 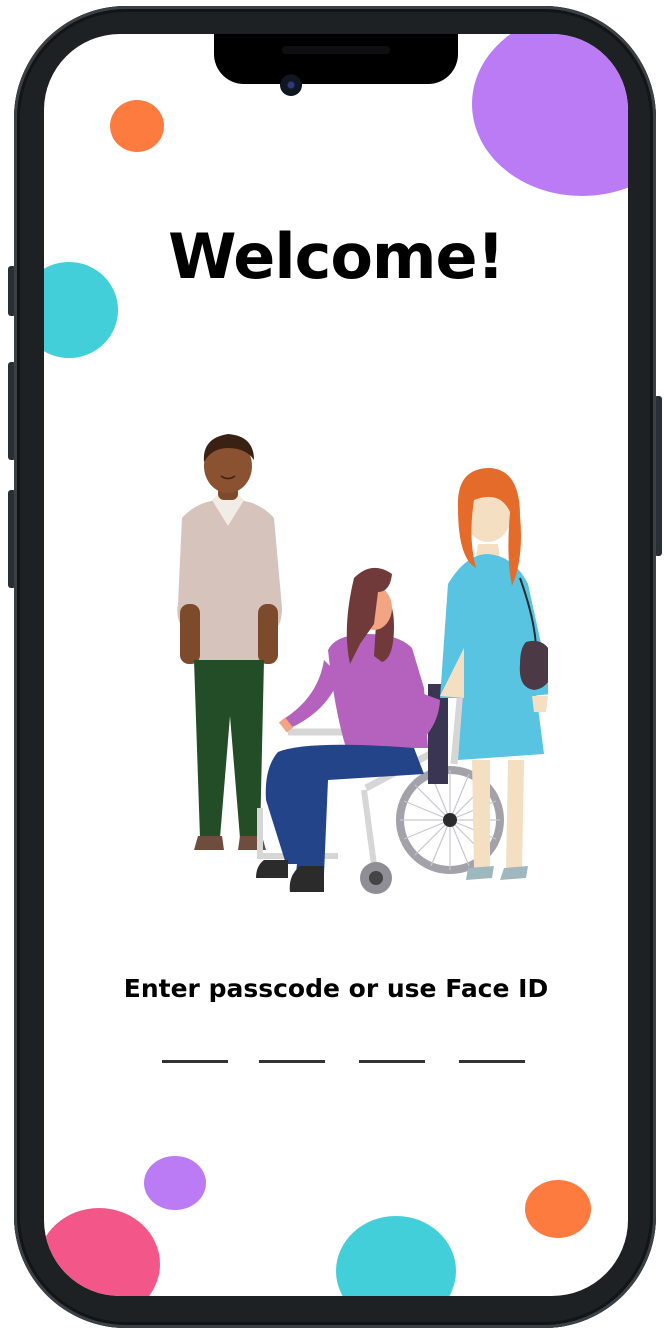 What do you see at coordinates (291, 85) in the screenshot?
I see `front-camera-icon` at bounding box center [291, 85].